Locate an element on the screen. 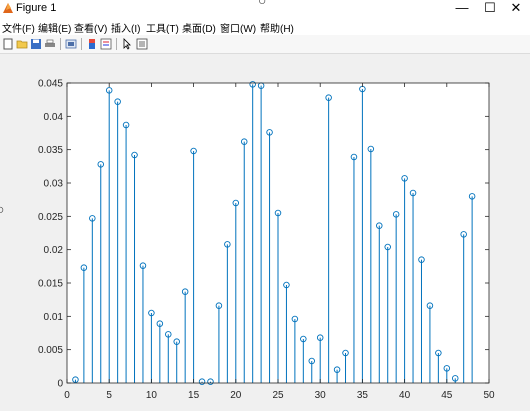 The image size is (530, 411). x-tick-label: 35 is located at coordinates (363, 395).